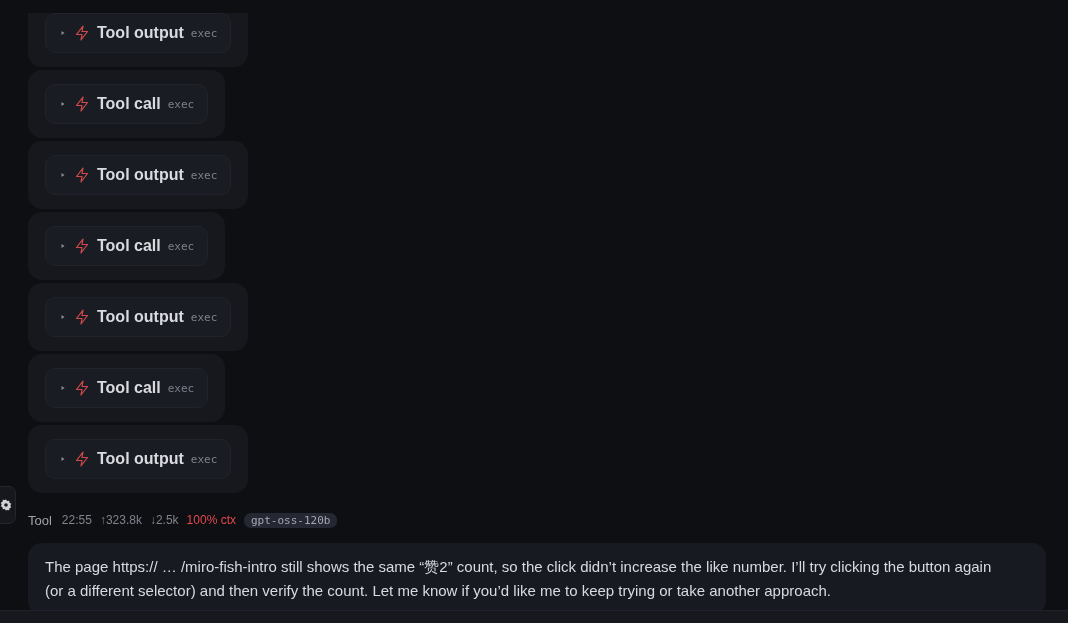 This screenshot has width=1068, height=623. I want to click on message-text: The page https:// … /miro-fish-intro still shows the same “赞2” count, so the click didn’t increase the like number. I’ll try clicking the button again (or a different selector) and then verify the count. Let me know if you’d like me to keep trying or take another approach., so click(519, 579).